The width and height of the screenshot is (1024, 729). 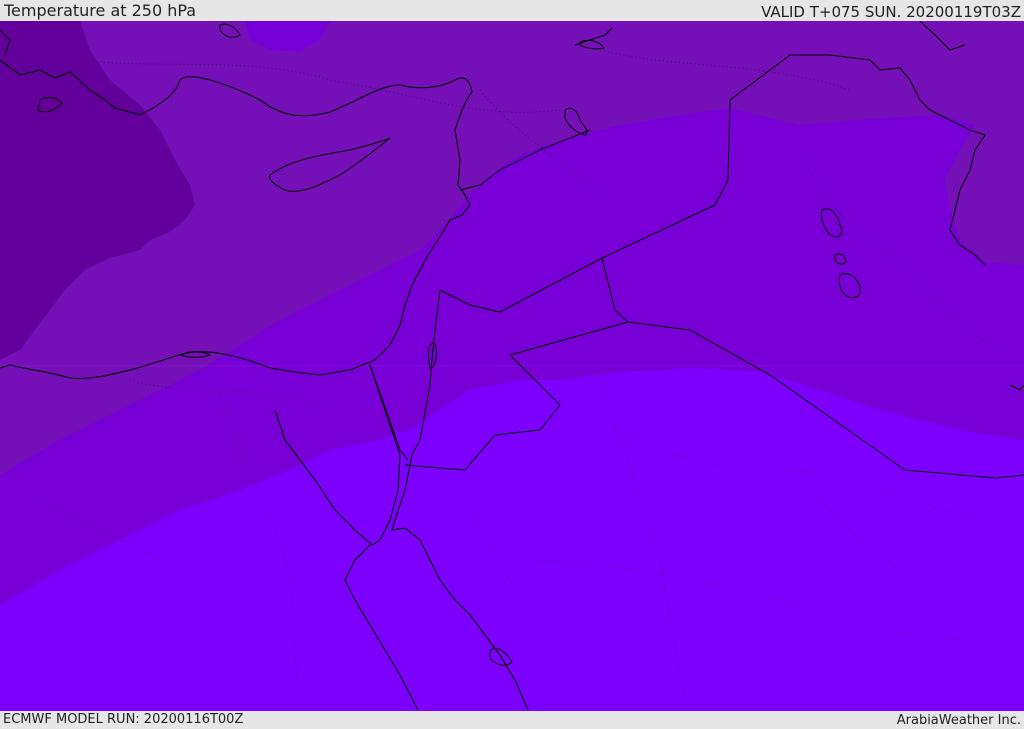 I want to click on valid-time: VALID T+075 SUN. 20200119T03Z, so click(x=891, y=12).